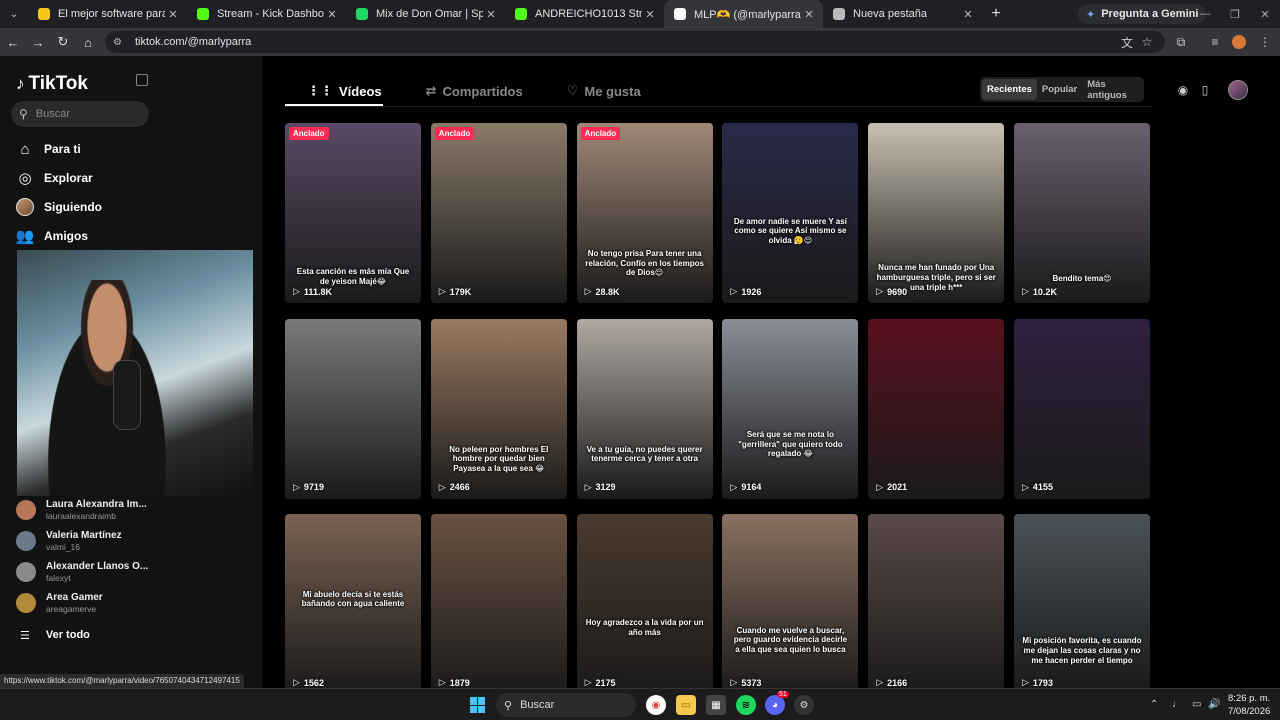 The height and width of the screenshot is (720, 1280). What do you see at coordinates (656, 705) in the screenshot?
I see `chrome-taskbar-icon: ◉` at bounding box center [656, 705].